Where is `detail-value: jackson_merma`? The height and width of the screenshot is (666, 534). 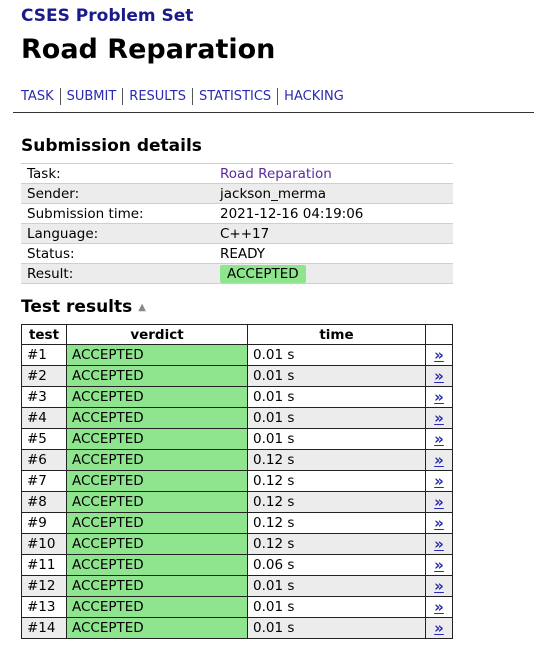 detail-value: jackson_merma is located at coordinates (333, 193).